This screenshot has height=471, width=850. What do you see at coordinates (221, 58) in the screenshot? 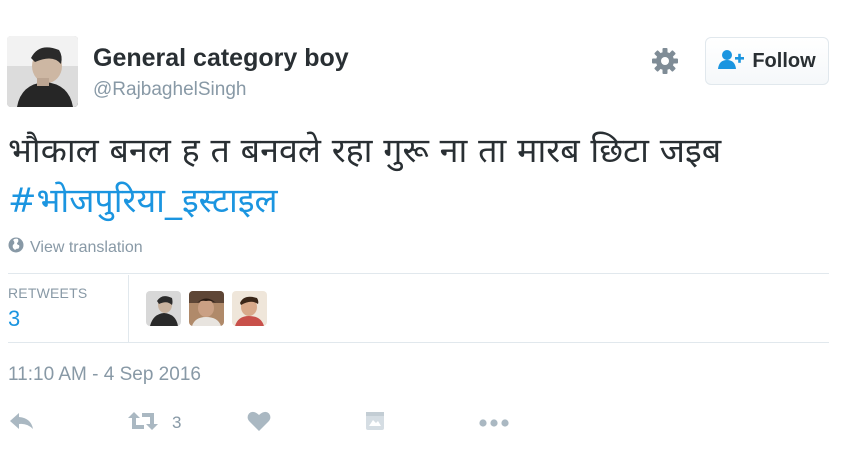
I see `user-fullname: General category boy` at bounding box center [221, 58].